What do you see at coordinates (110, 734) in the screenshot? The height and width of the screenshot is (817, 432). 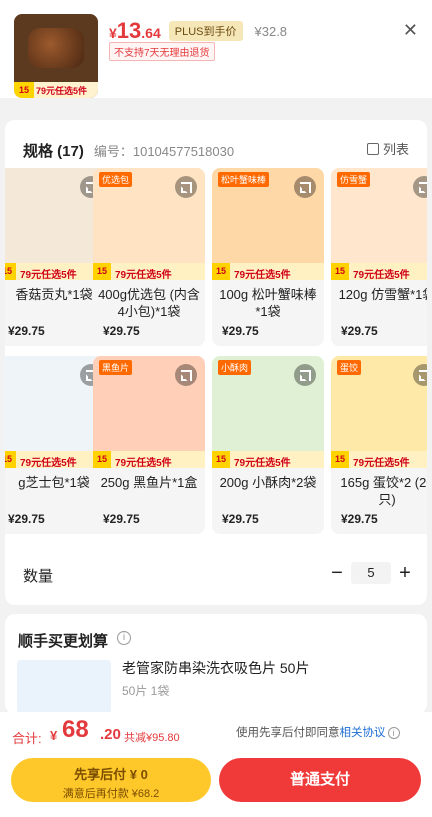 I see `total-decimal: .20` at bounding box center [110, 734].